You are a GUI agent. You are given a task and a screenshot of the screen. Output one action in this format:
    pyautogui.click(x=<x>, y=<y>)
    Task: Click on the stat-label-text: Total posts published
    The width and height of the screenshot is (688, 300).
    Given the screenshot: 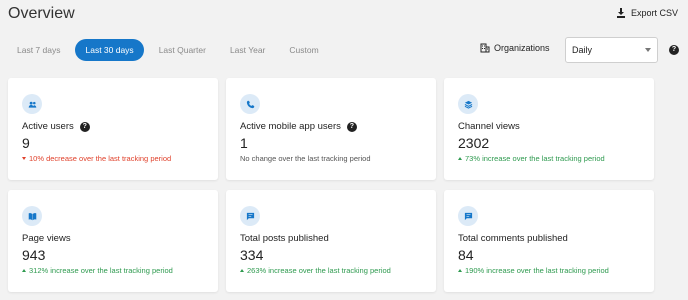 What is the action you would take?
    pyautogui.click(x=284, y=238)
    